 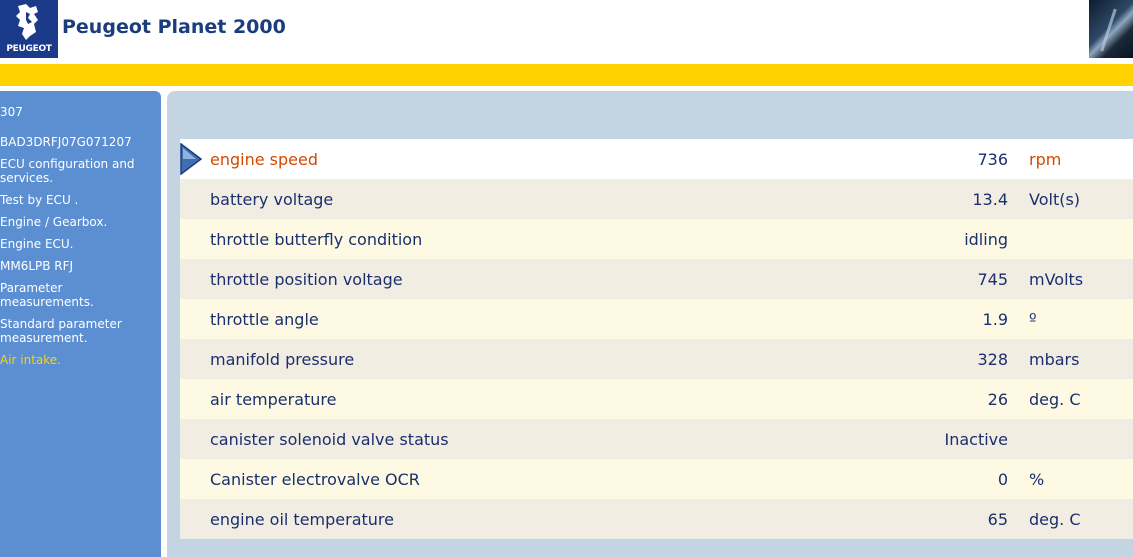 I want to click on parameter-label: battery voltage, so click(x=272, y=199).